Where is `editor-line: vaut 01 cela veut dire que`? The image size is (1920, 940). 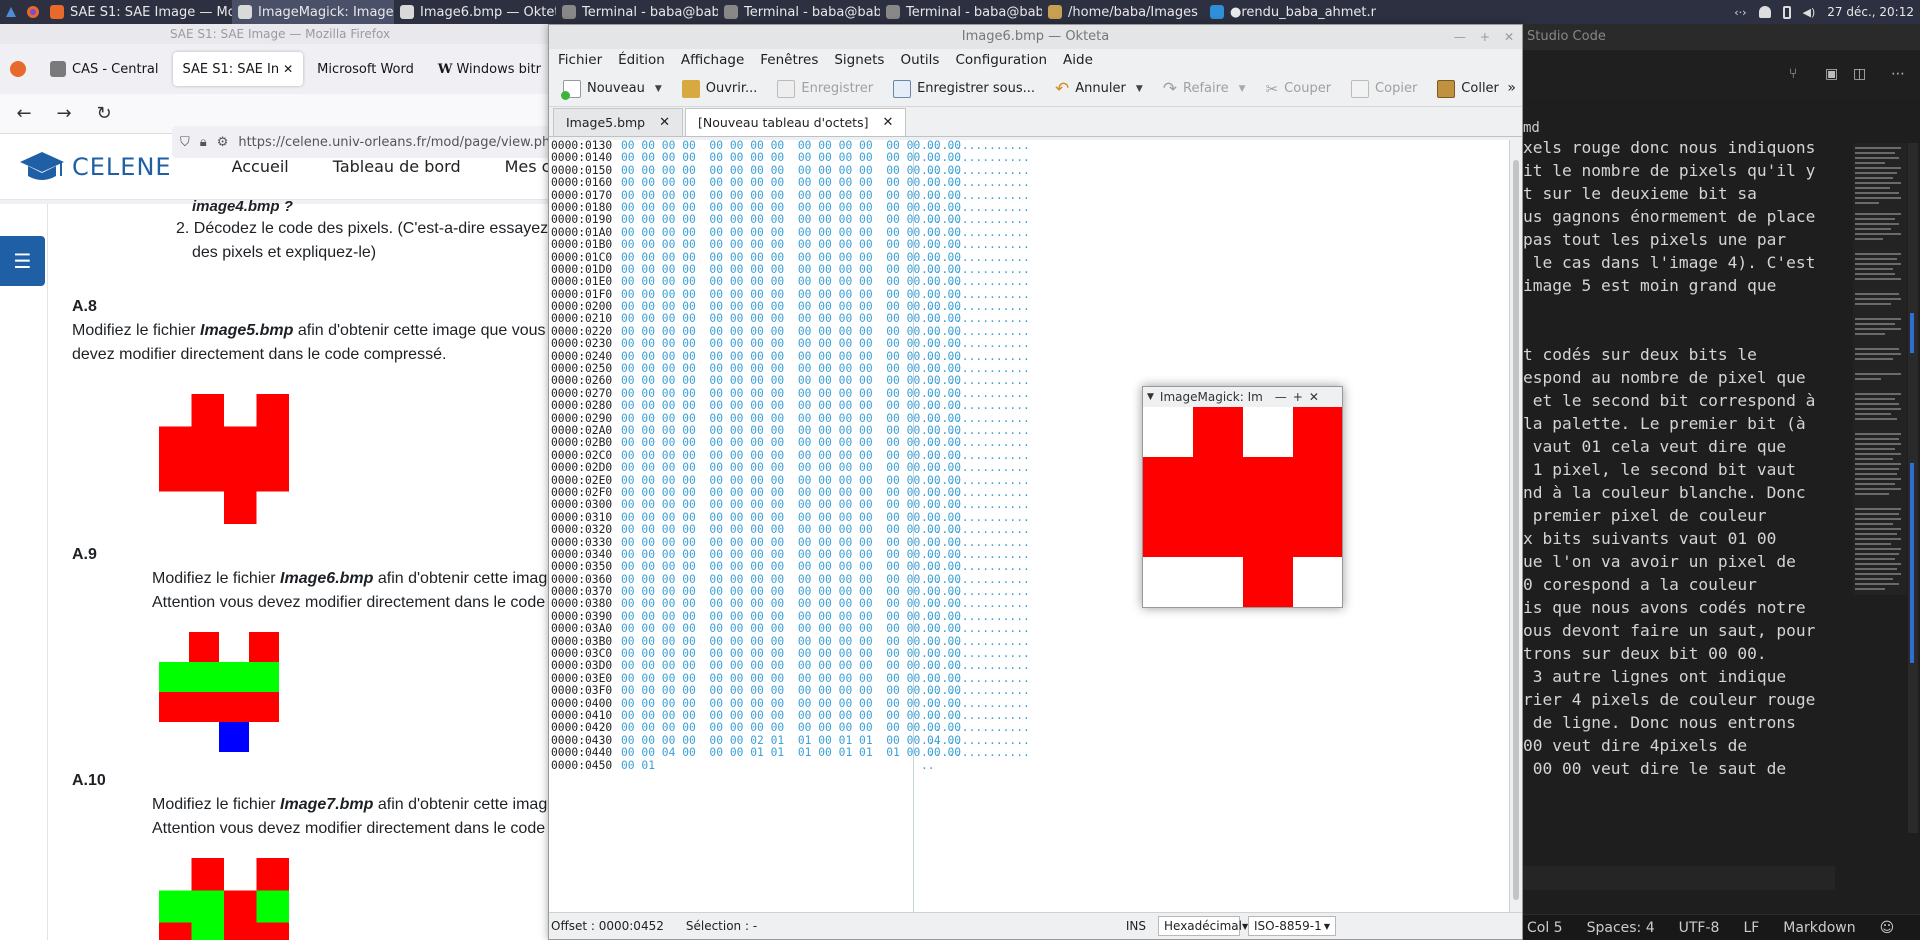
editor-line: vaut 01 cela veut dire que is located at coordinates (1678, 446).